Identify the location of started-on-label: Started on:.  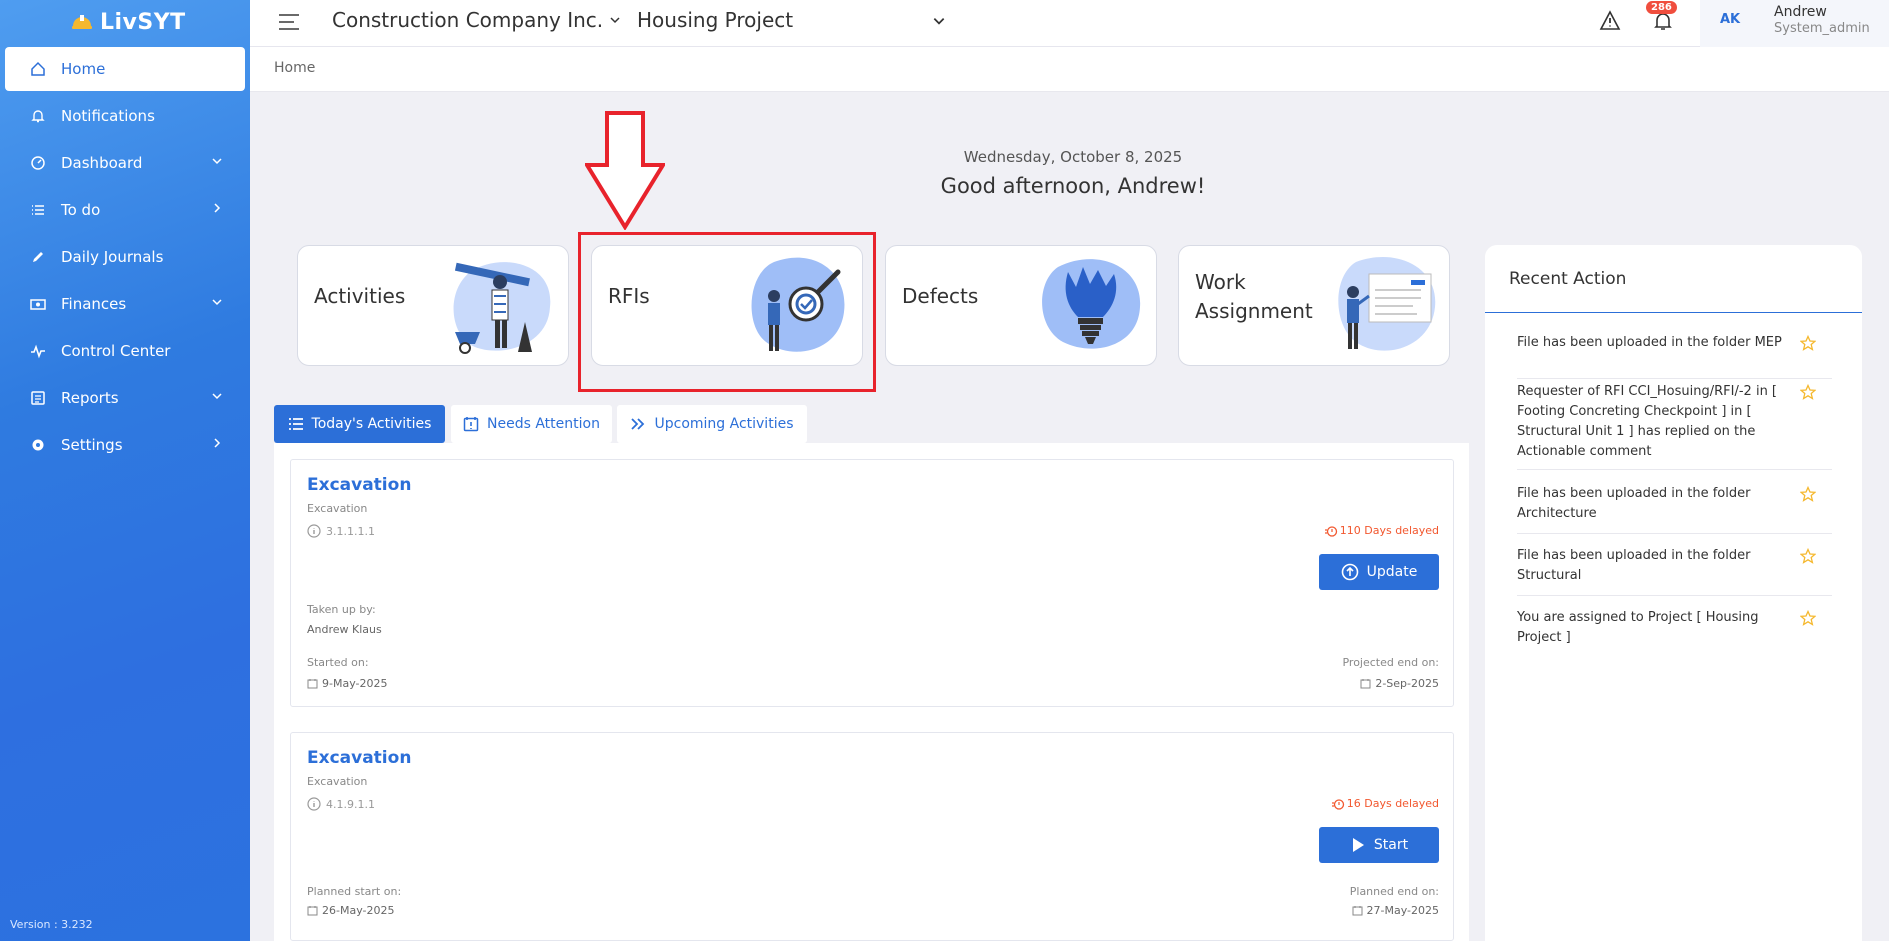
(338, 662).